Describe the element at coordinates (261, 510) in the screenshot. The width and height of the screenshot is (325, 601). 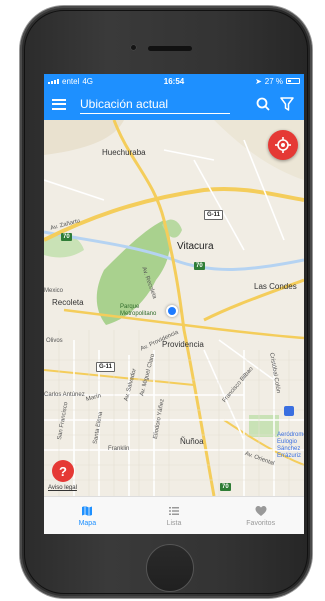
I see `heart-icon` at that location.